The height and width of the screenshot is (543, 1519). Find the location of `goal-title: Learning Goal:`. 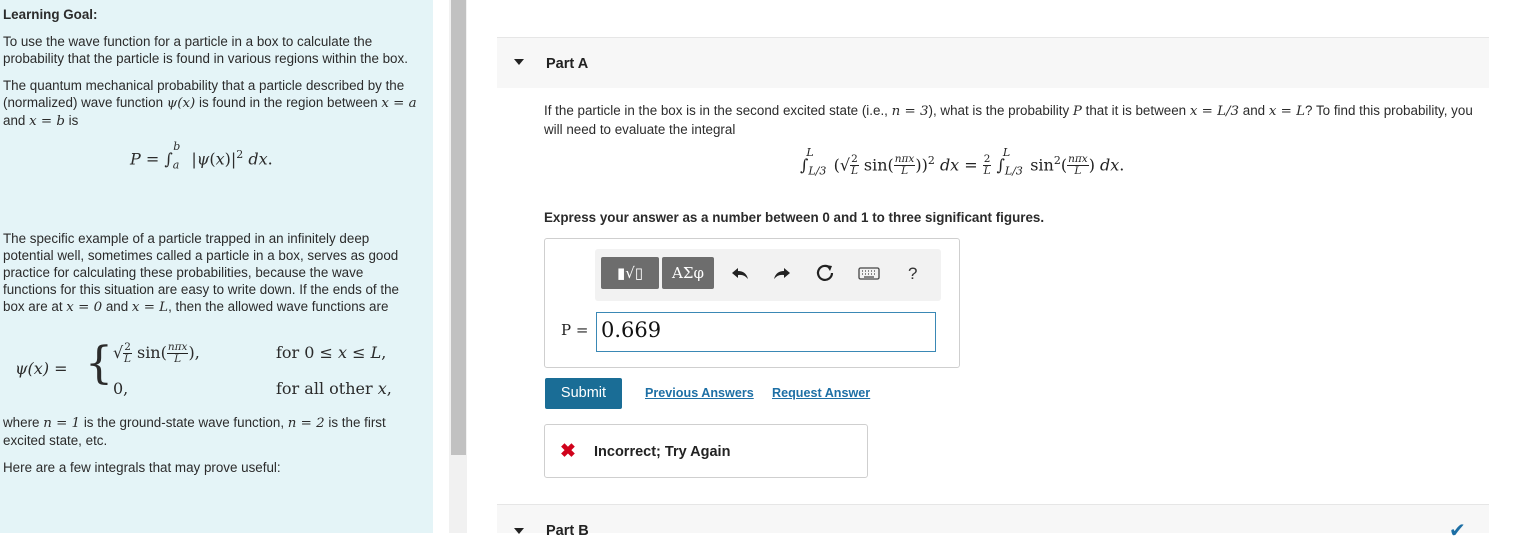

goal-title: Learning Goal: is located at coordinates (50, 14).